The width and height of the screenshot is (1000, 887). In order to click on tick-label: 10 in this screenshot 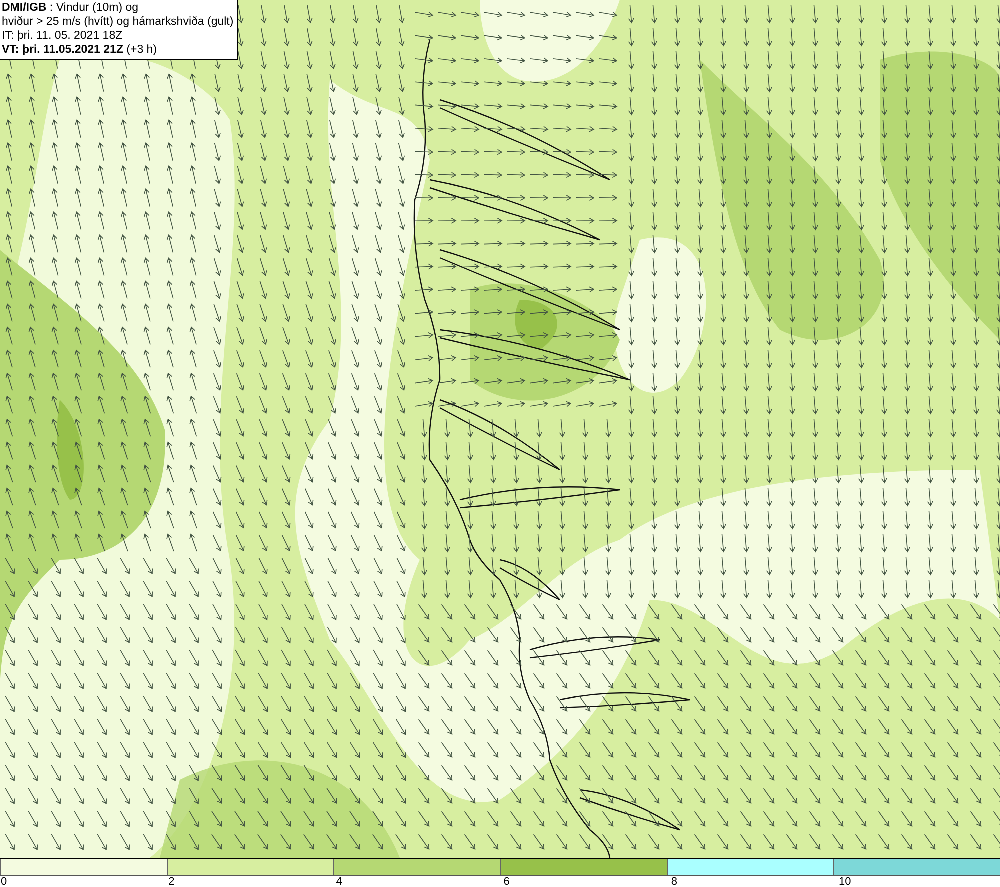, I will do `click(845, 881)`.